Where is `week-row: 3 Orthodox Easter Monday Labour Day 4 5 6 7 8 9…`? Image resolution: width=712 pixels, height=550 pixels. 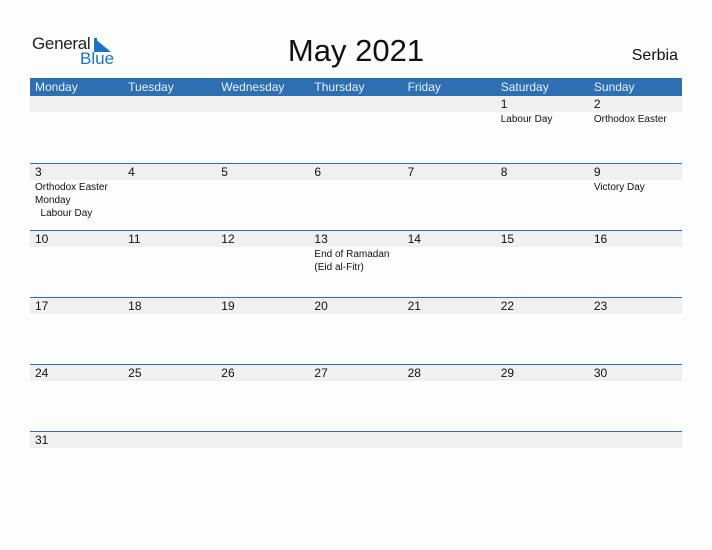
week-row: 3 Orthodox Easter Monday Labour Day 4 5 6 7 8 9… is located at coordinates (356, 196).